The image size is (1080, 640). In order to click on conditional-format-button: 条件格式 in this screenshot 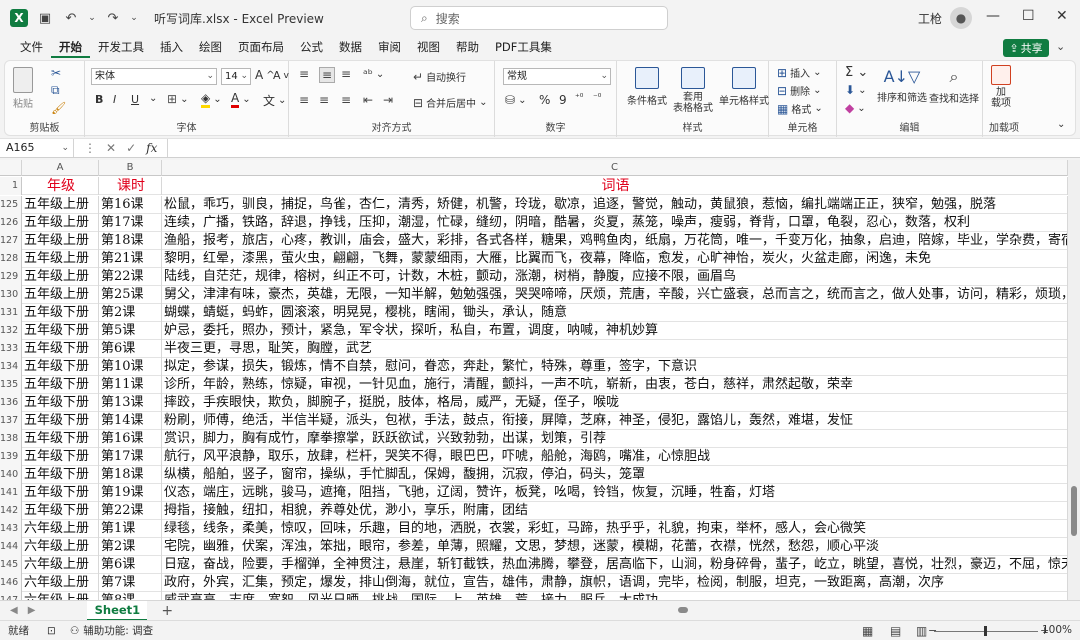, I will do `click(647, 87)`.